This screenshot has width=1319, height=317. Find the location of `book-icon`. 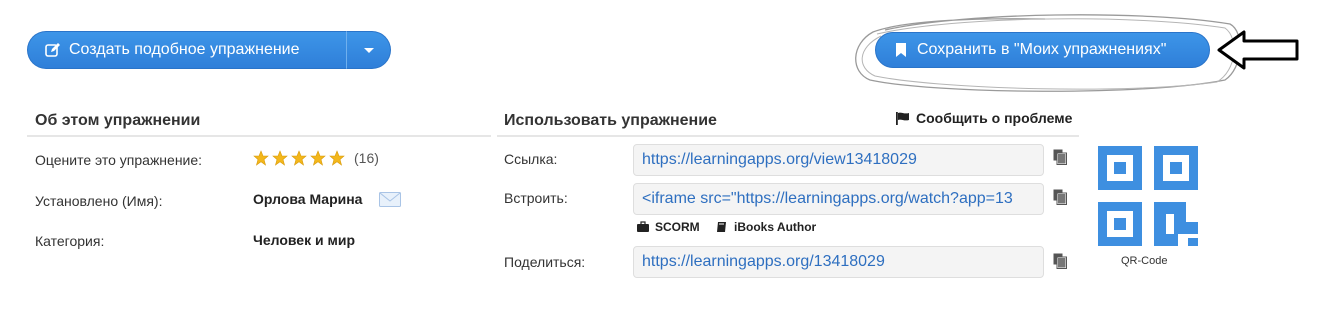

book-icon is located at coordinates (721, 227).